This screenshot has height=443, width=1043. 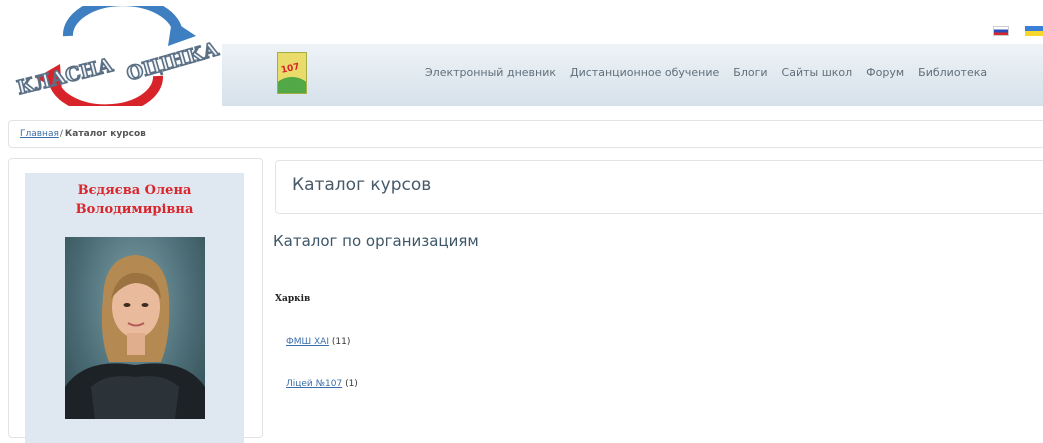 I want to click on page-title: Каталог курсов, so click(x=362, y=185).